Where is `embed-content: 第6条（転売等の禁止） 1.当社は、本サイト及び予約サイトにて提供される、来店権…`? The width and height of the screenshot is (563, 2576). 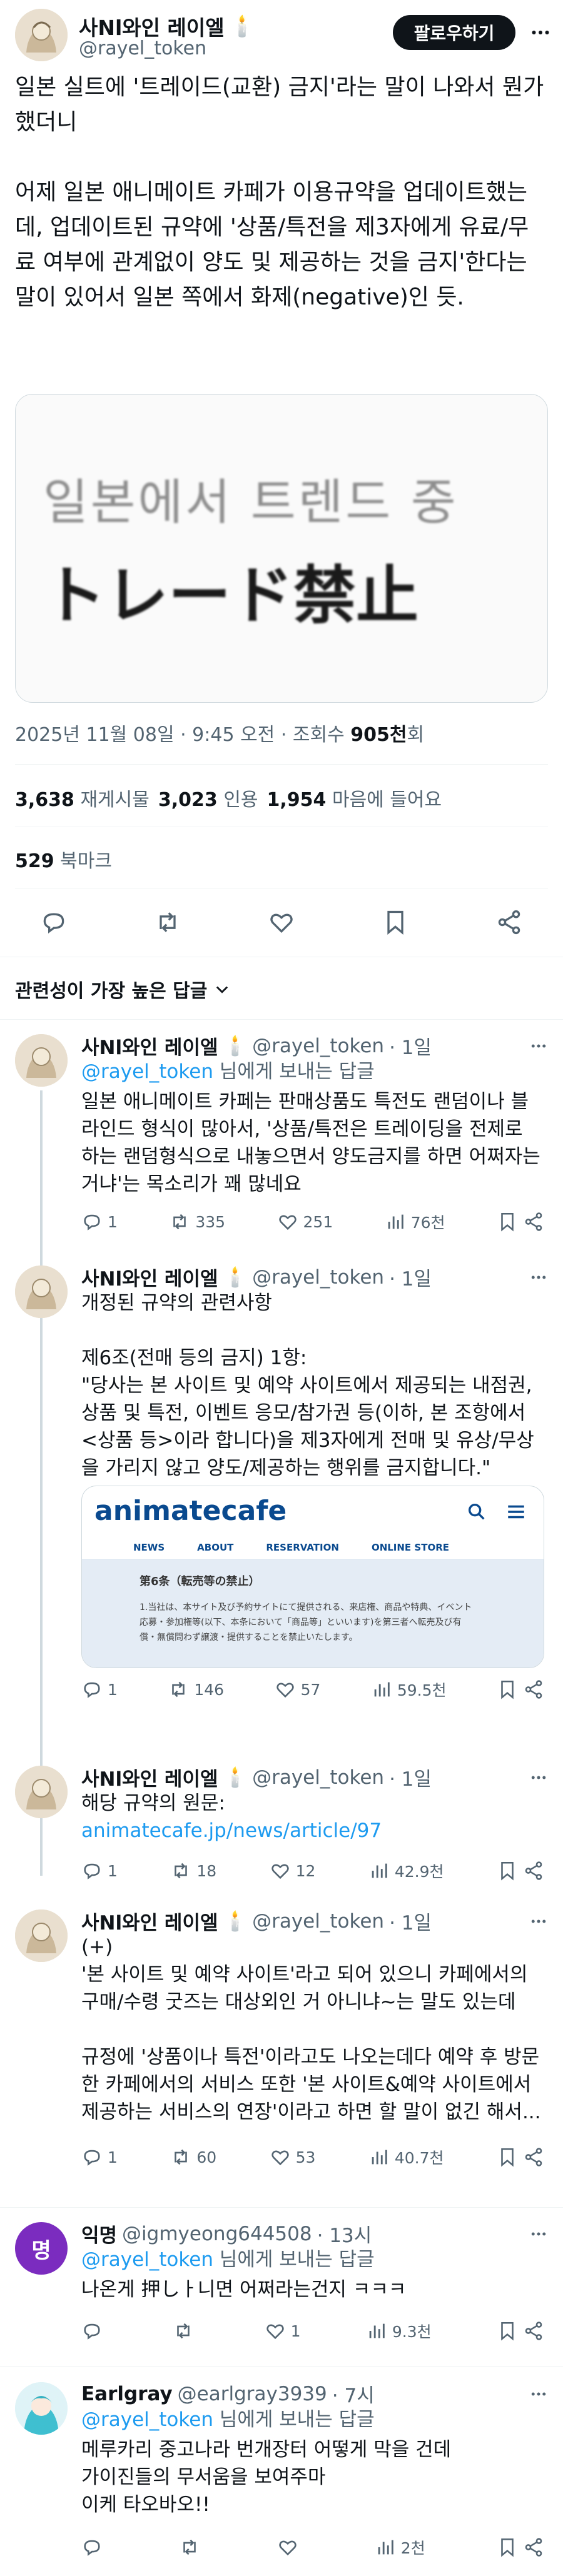
embed-content: 第6条（転売等の禁止） 1.当社は、本サイト及び予約サイトにて提供される、来店権… is located at coordinates (313, 1614).